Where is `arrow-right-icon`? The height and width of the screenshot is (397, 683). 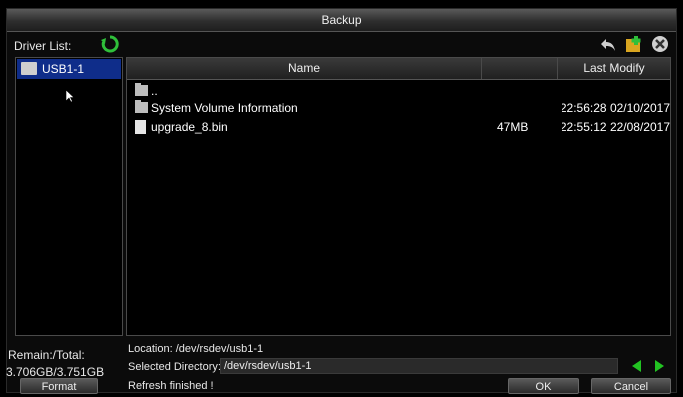 arrow-right-icon is located at coordinates (659, 366).